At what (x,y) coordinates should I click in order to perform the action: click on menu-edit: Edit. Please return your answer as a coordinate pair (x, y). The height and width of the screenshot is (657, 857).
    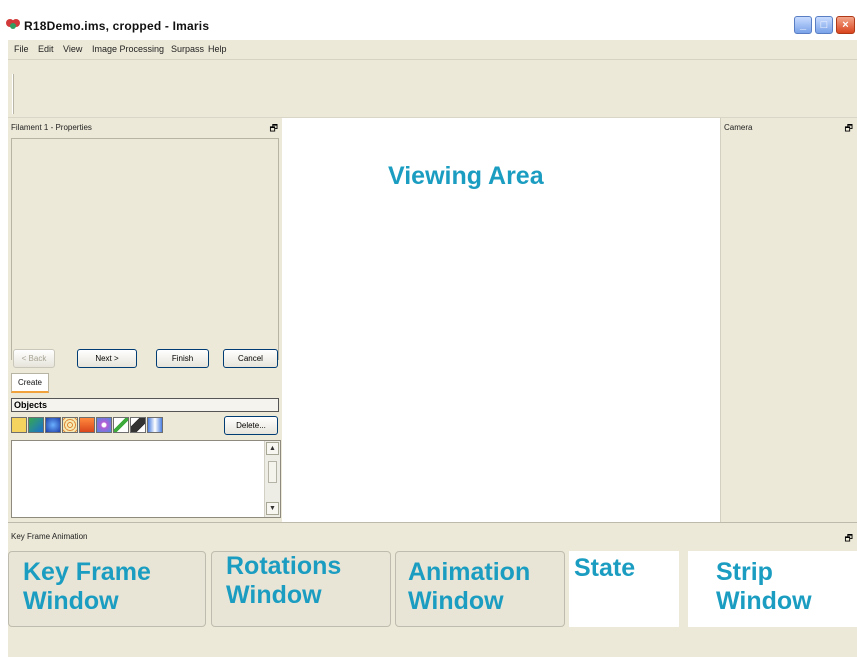
    Looking at the image, I should click on (46, 49).